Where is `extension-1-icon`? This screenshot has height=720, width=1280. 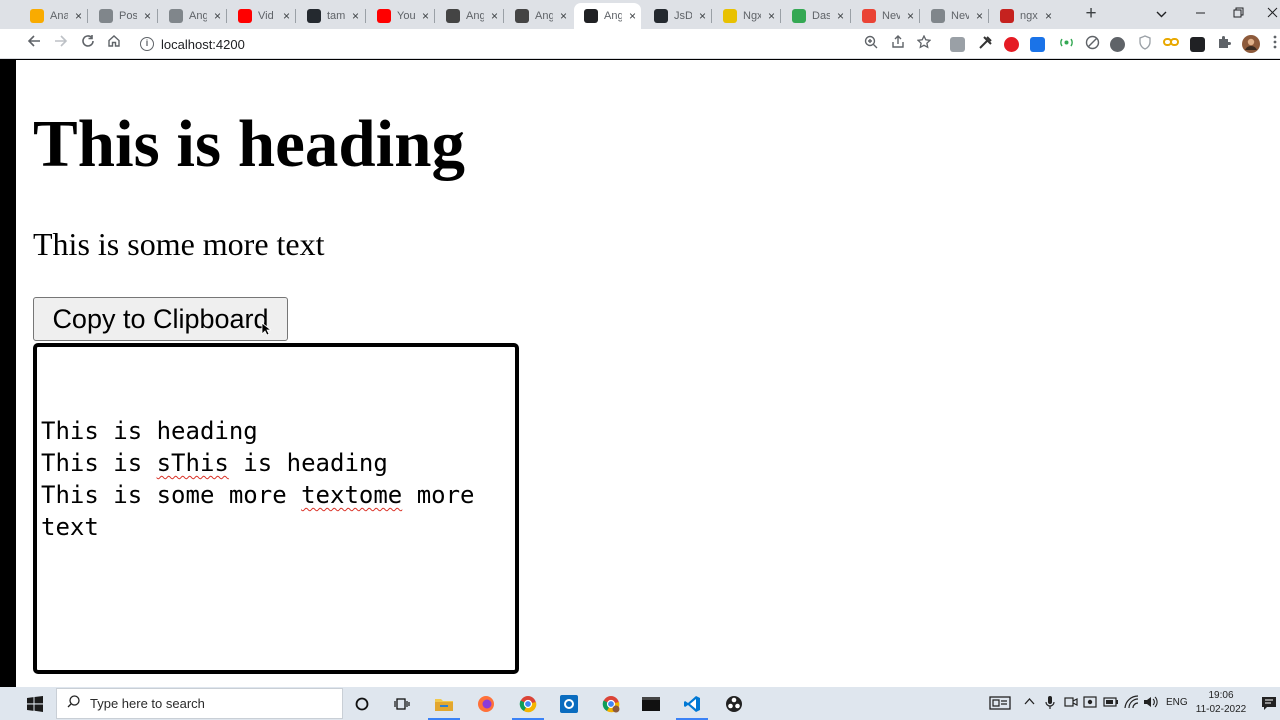 extension-1-icon is located at coordinates (957, 44).